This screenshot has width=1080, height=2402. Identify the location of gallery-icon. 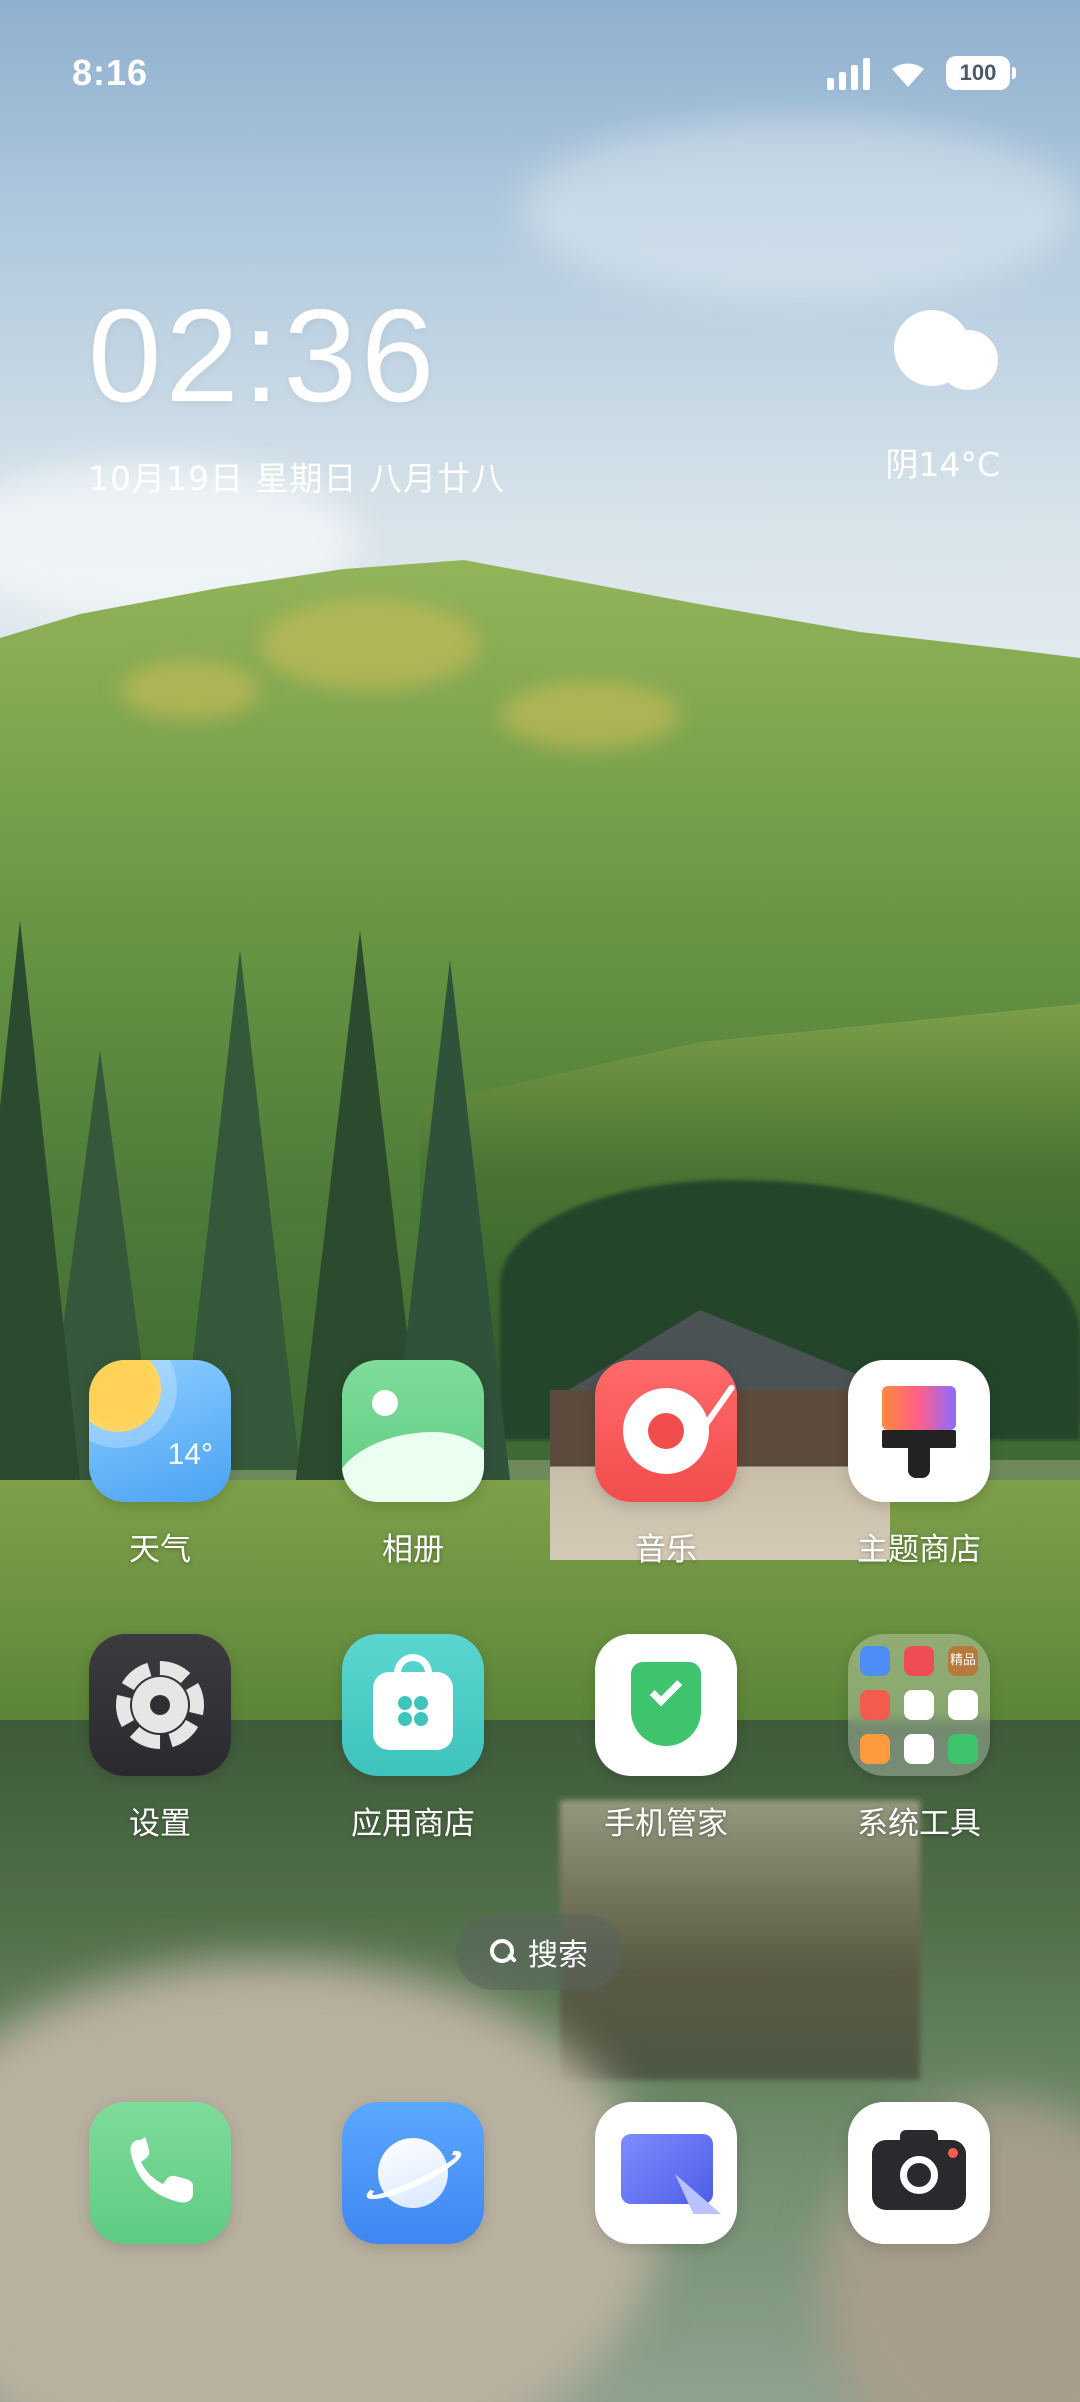
(413, 1431).